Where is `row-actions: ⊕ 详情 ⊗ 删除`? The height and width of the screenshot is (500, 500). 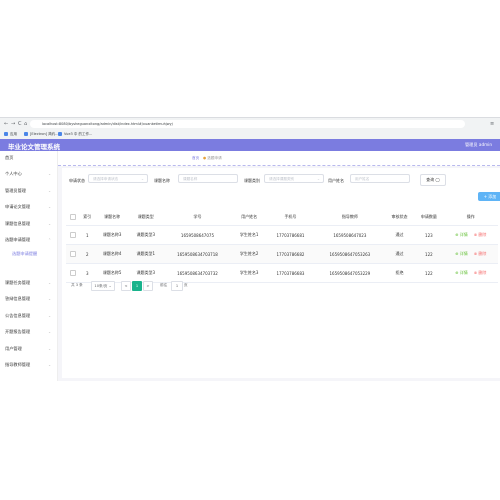
row-actions: ⊕ 详情 ⊗ 删除 is located at coordinates (470, 235).